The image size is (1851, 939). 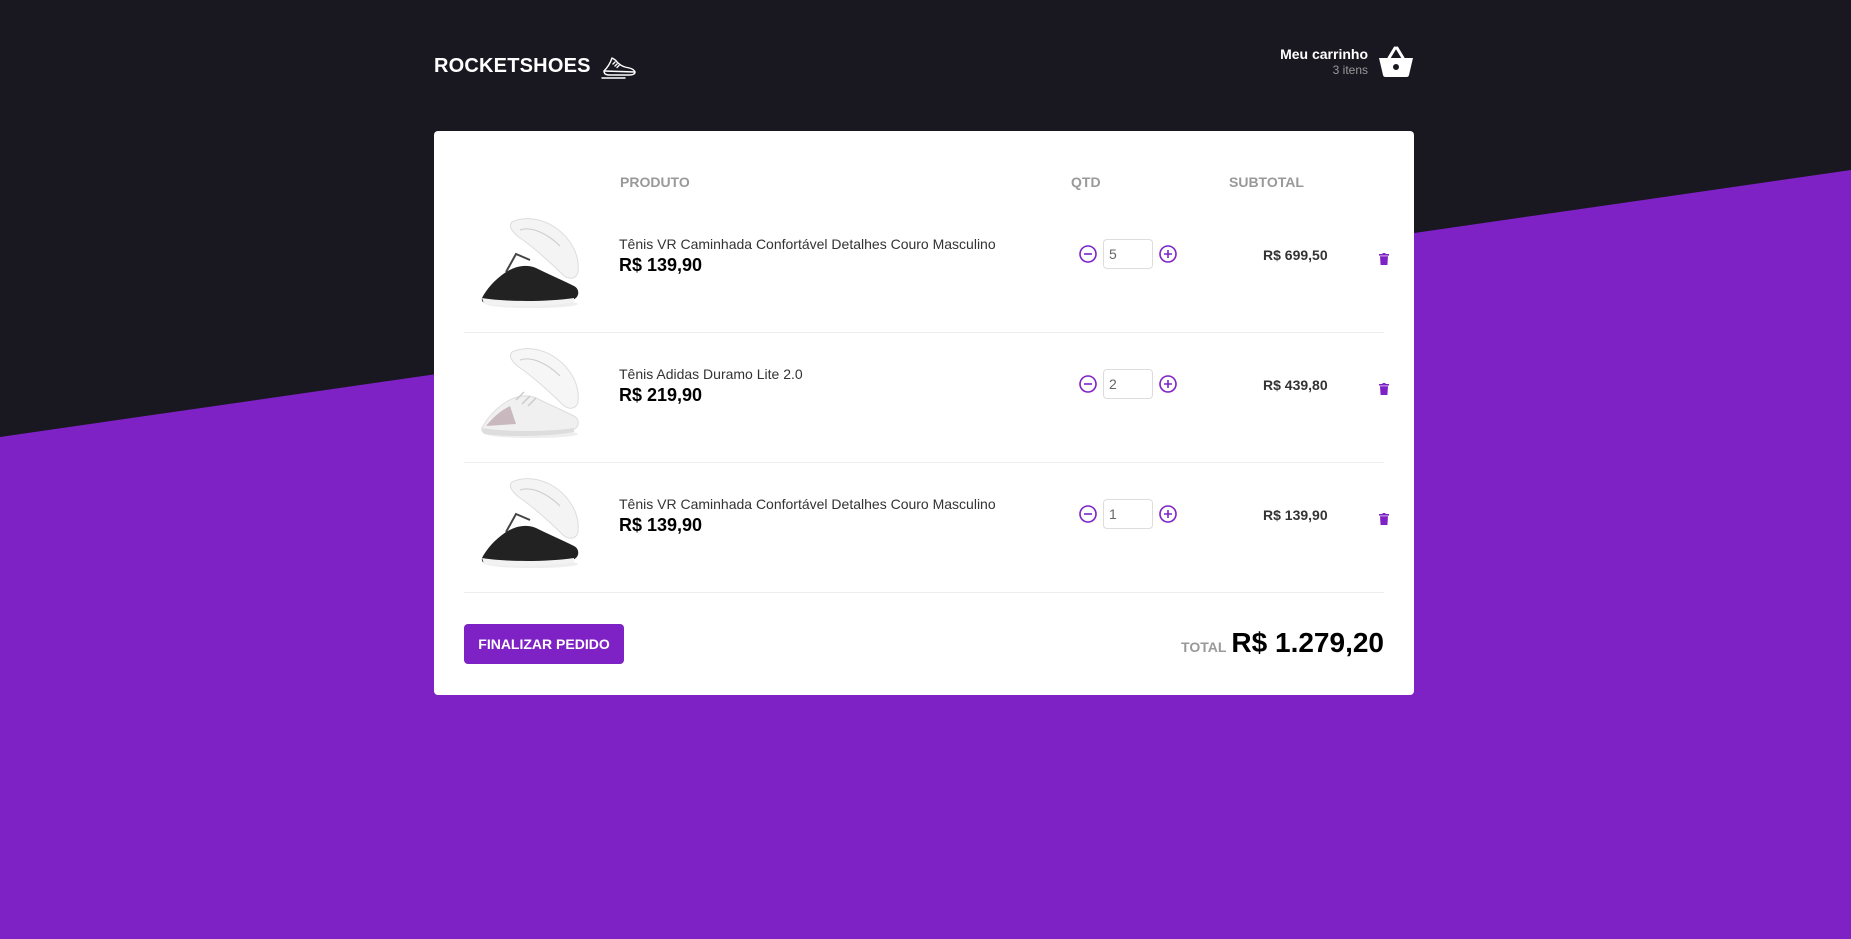 What do you see at coordinates (512, 65) in the screenshot?
I see `logo-text: ROCKETSHOES` at bounding box center [512, 65].